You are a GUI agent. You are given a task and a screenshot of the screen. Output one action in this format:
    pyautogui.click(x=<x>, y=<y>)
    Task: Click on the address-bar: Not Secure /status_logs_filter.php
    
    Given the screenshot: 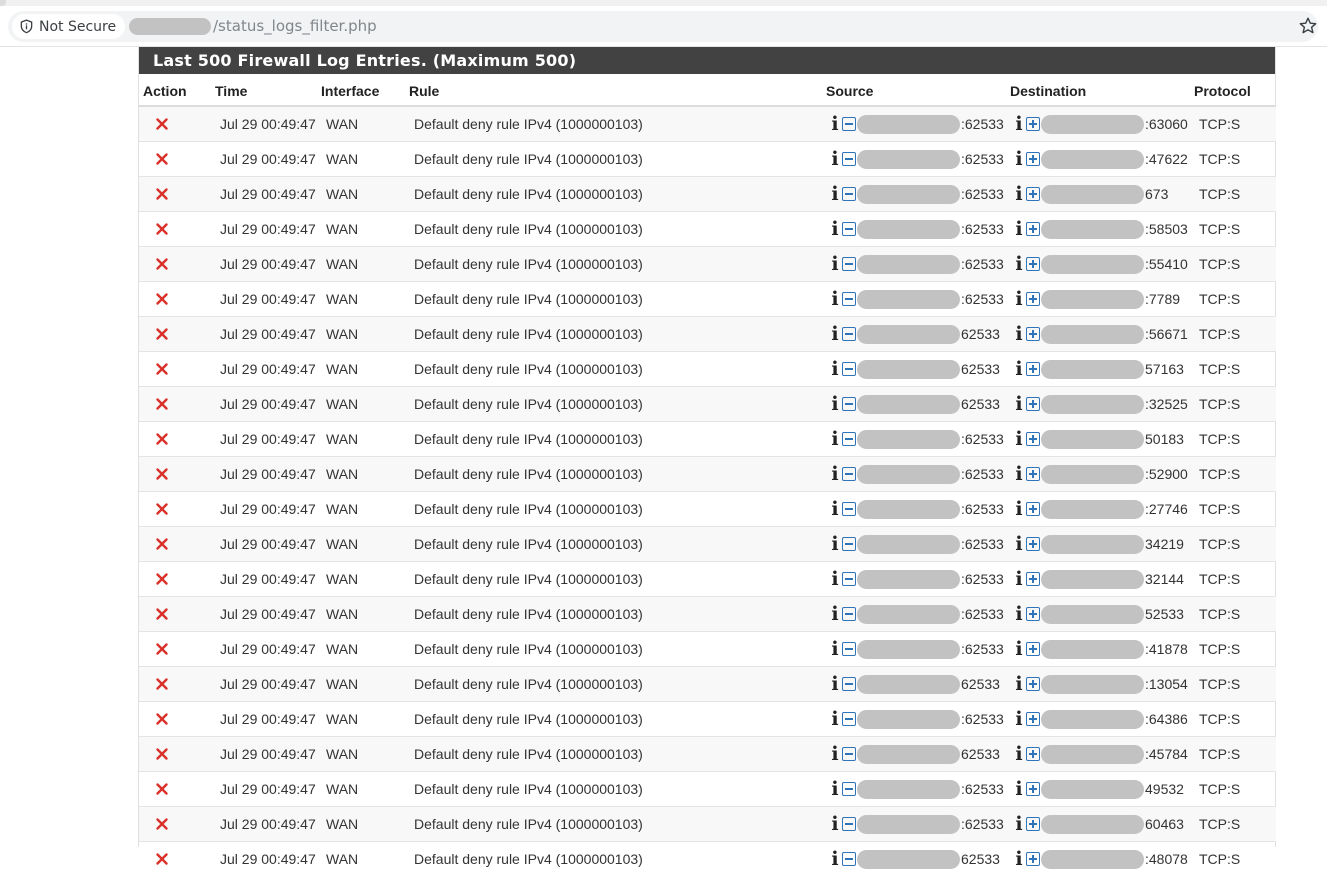 What is the action you would take?
    pyautogui.click(x=663, y=26)
    